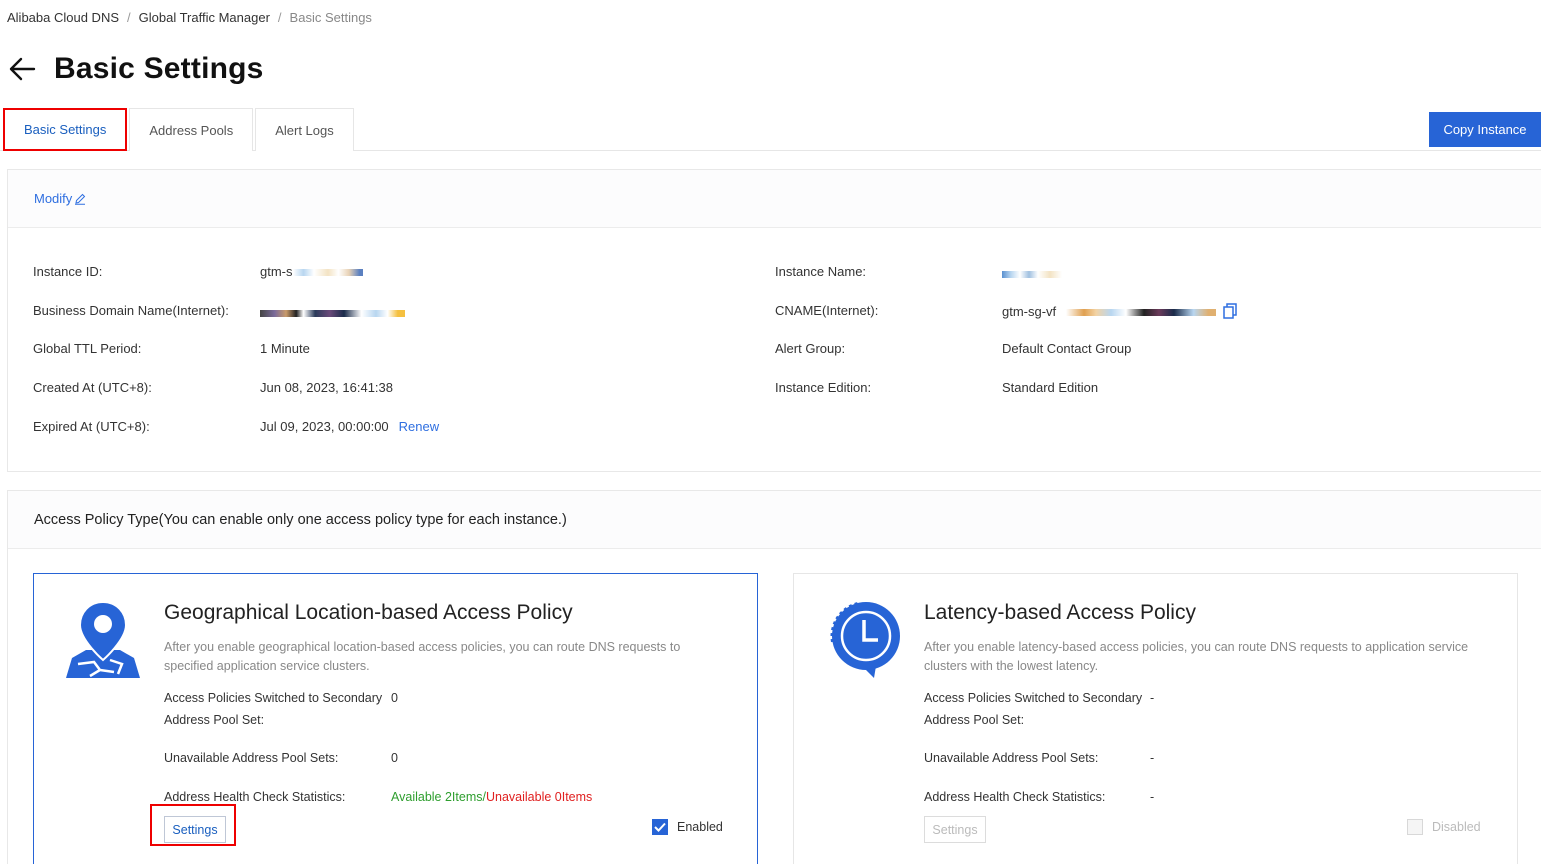 The image size is (1541, 864). I want to click on alert-group-label: Alert Group:, so click(810, 348).